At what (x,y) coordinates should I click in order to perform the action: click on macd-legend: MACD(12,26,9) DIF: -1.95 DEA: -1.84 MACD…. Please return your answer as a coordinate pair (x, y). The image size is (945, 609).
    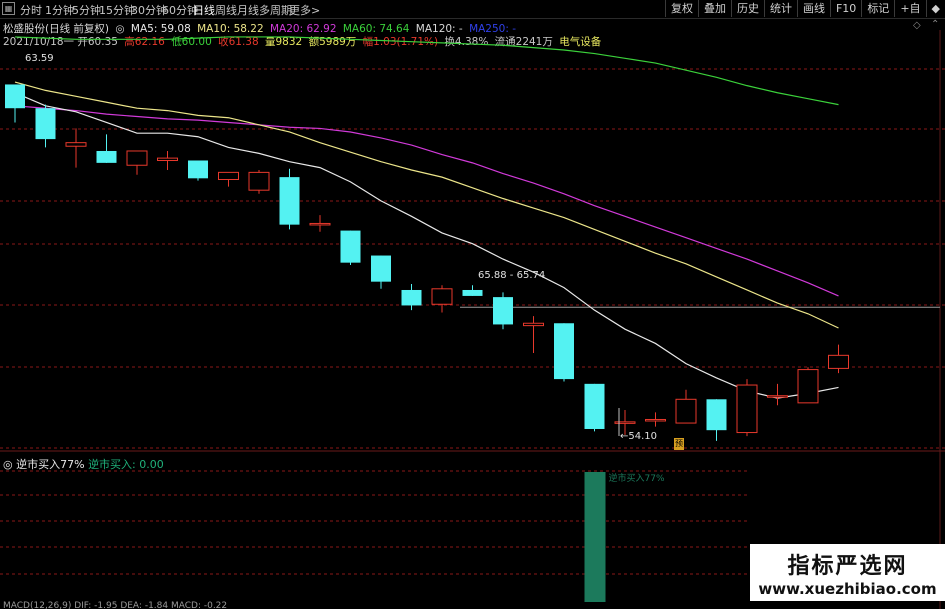
    Looking at the image, I should click on (115, 605).